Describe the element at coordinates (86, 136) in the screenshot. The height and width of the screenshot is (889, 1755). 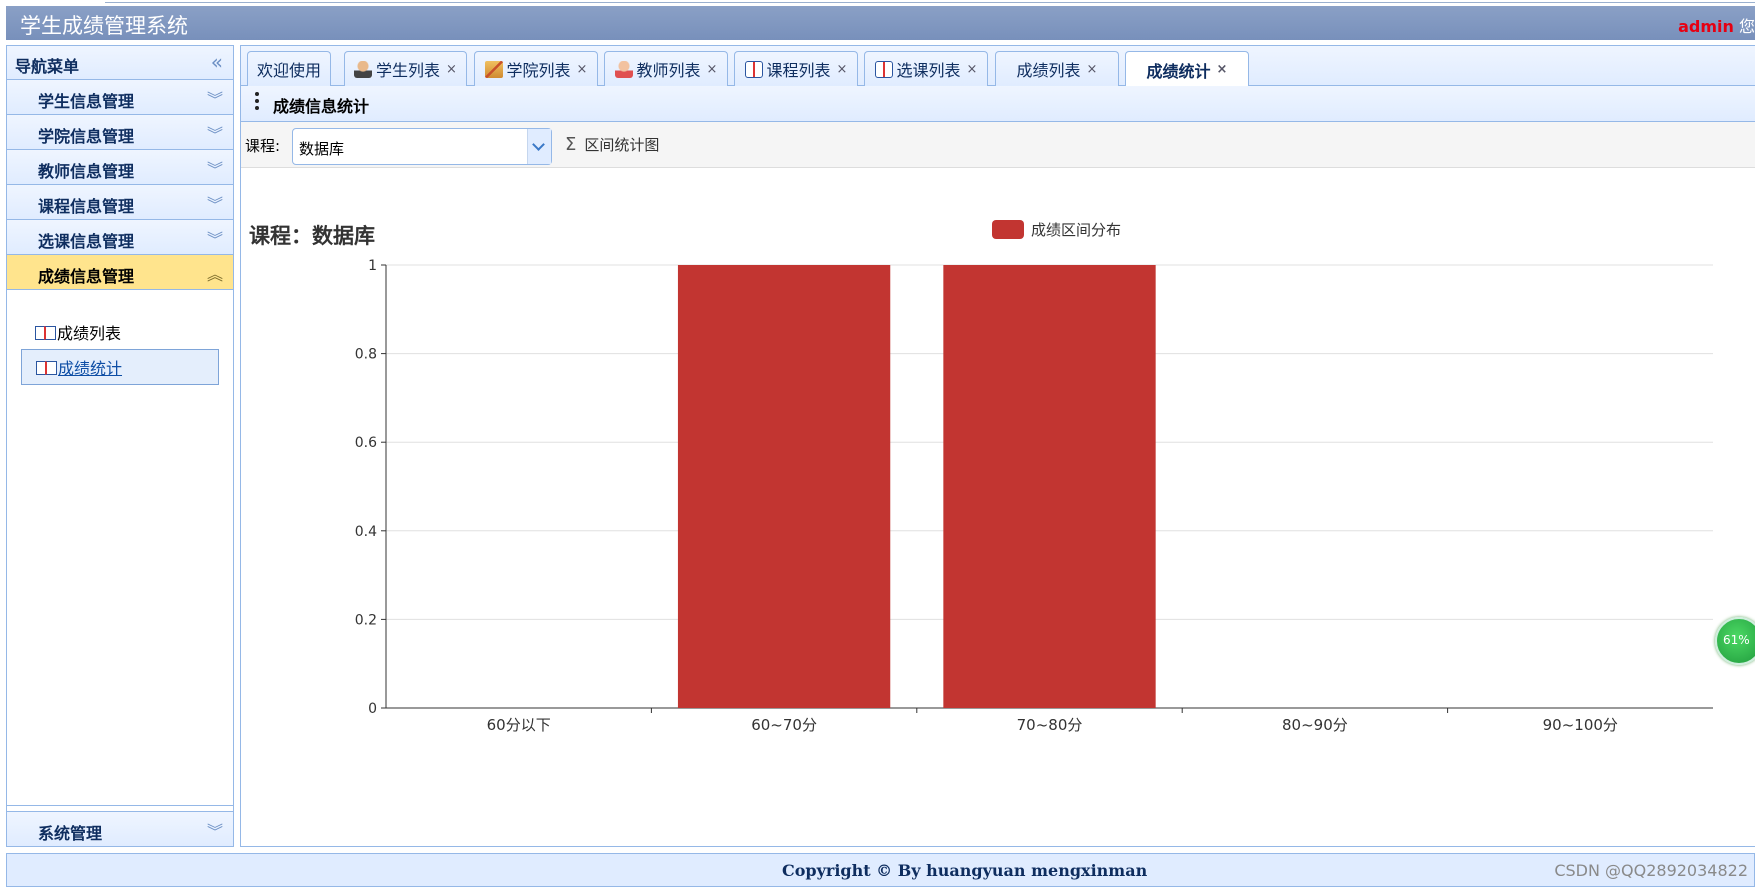
I see `sidebar-section-label: 学院信息管理` at that location.